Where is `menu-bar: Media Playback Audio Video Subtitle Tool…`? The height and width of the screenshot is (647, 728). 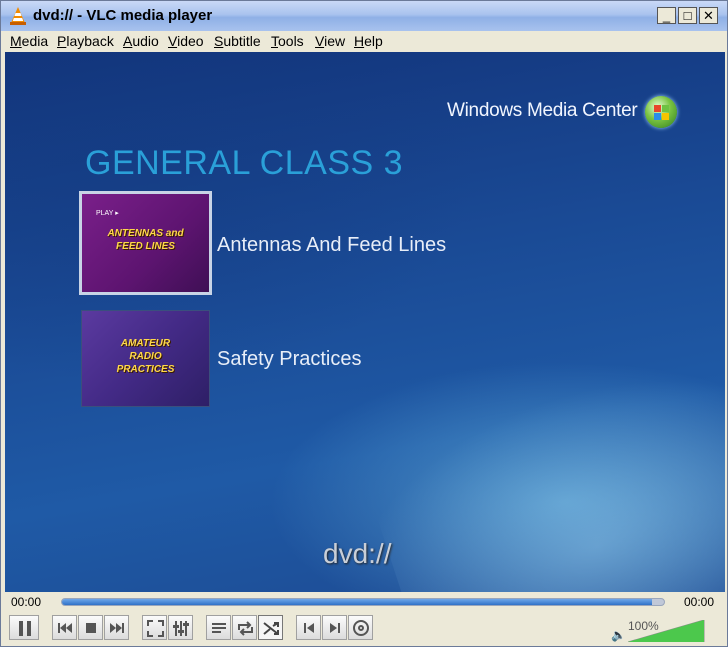
menu-bar: Media Playback Audio Video Subtitle Tool… is located at coordinates (364, 41).